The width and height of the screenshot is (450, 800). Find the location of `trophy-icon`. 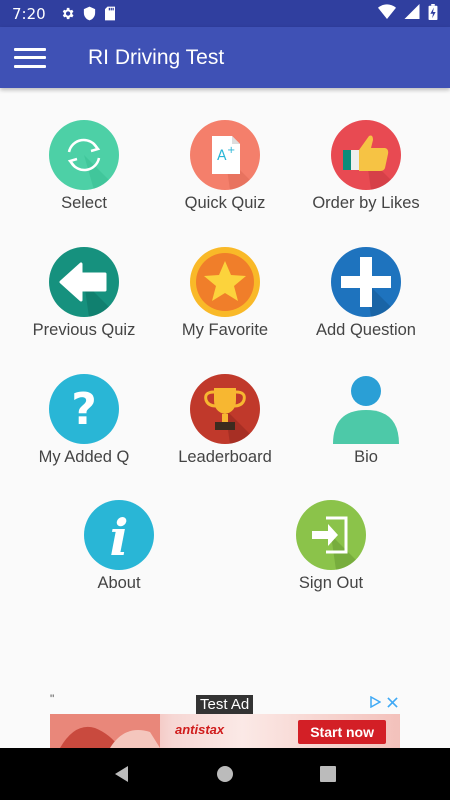

trophy-icon is located at coordinates (225, 409).